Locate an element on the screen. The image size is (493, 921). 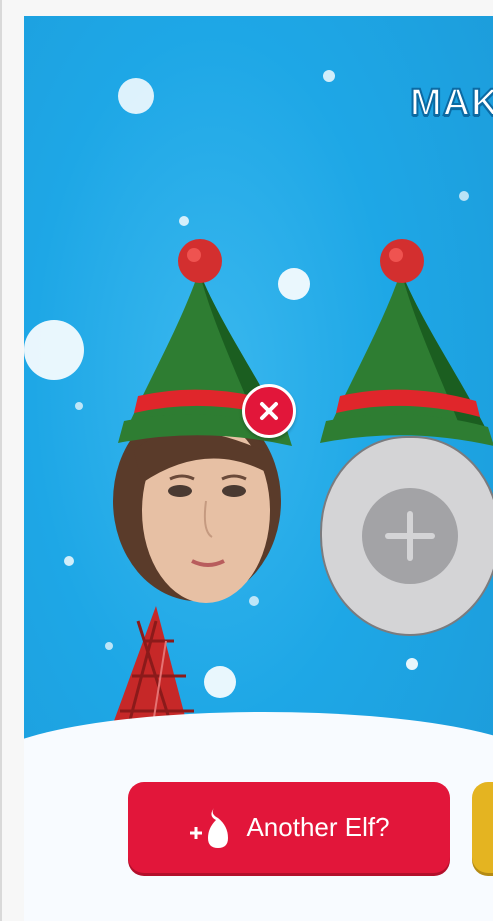
add-face-slot is located at coordinates (406, 536).